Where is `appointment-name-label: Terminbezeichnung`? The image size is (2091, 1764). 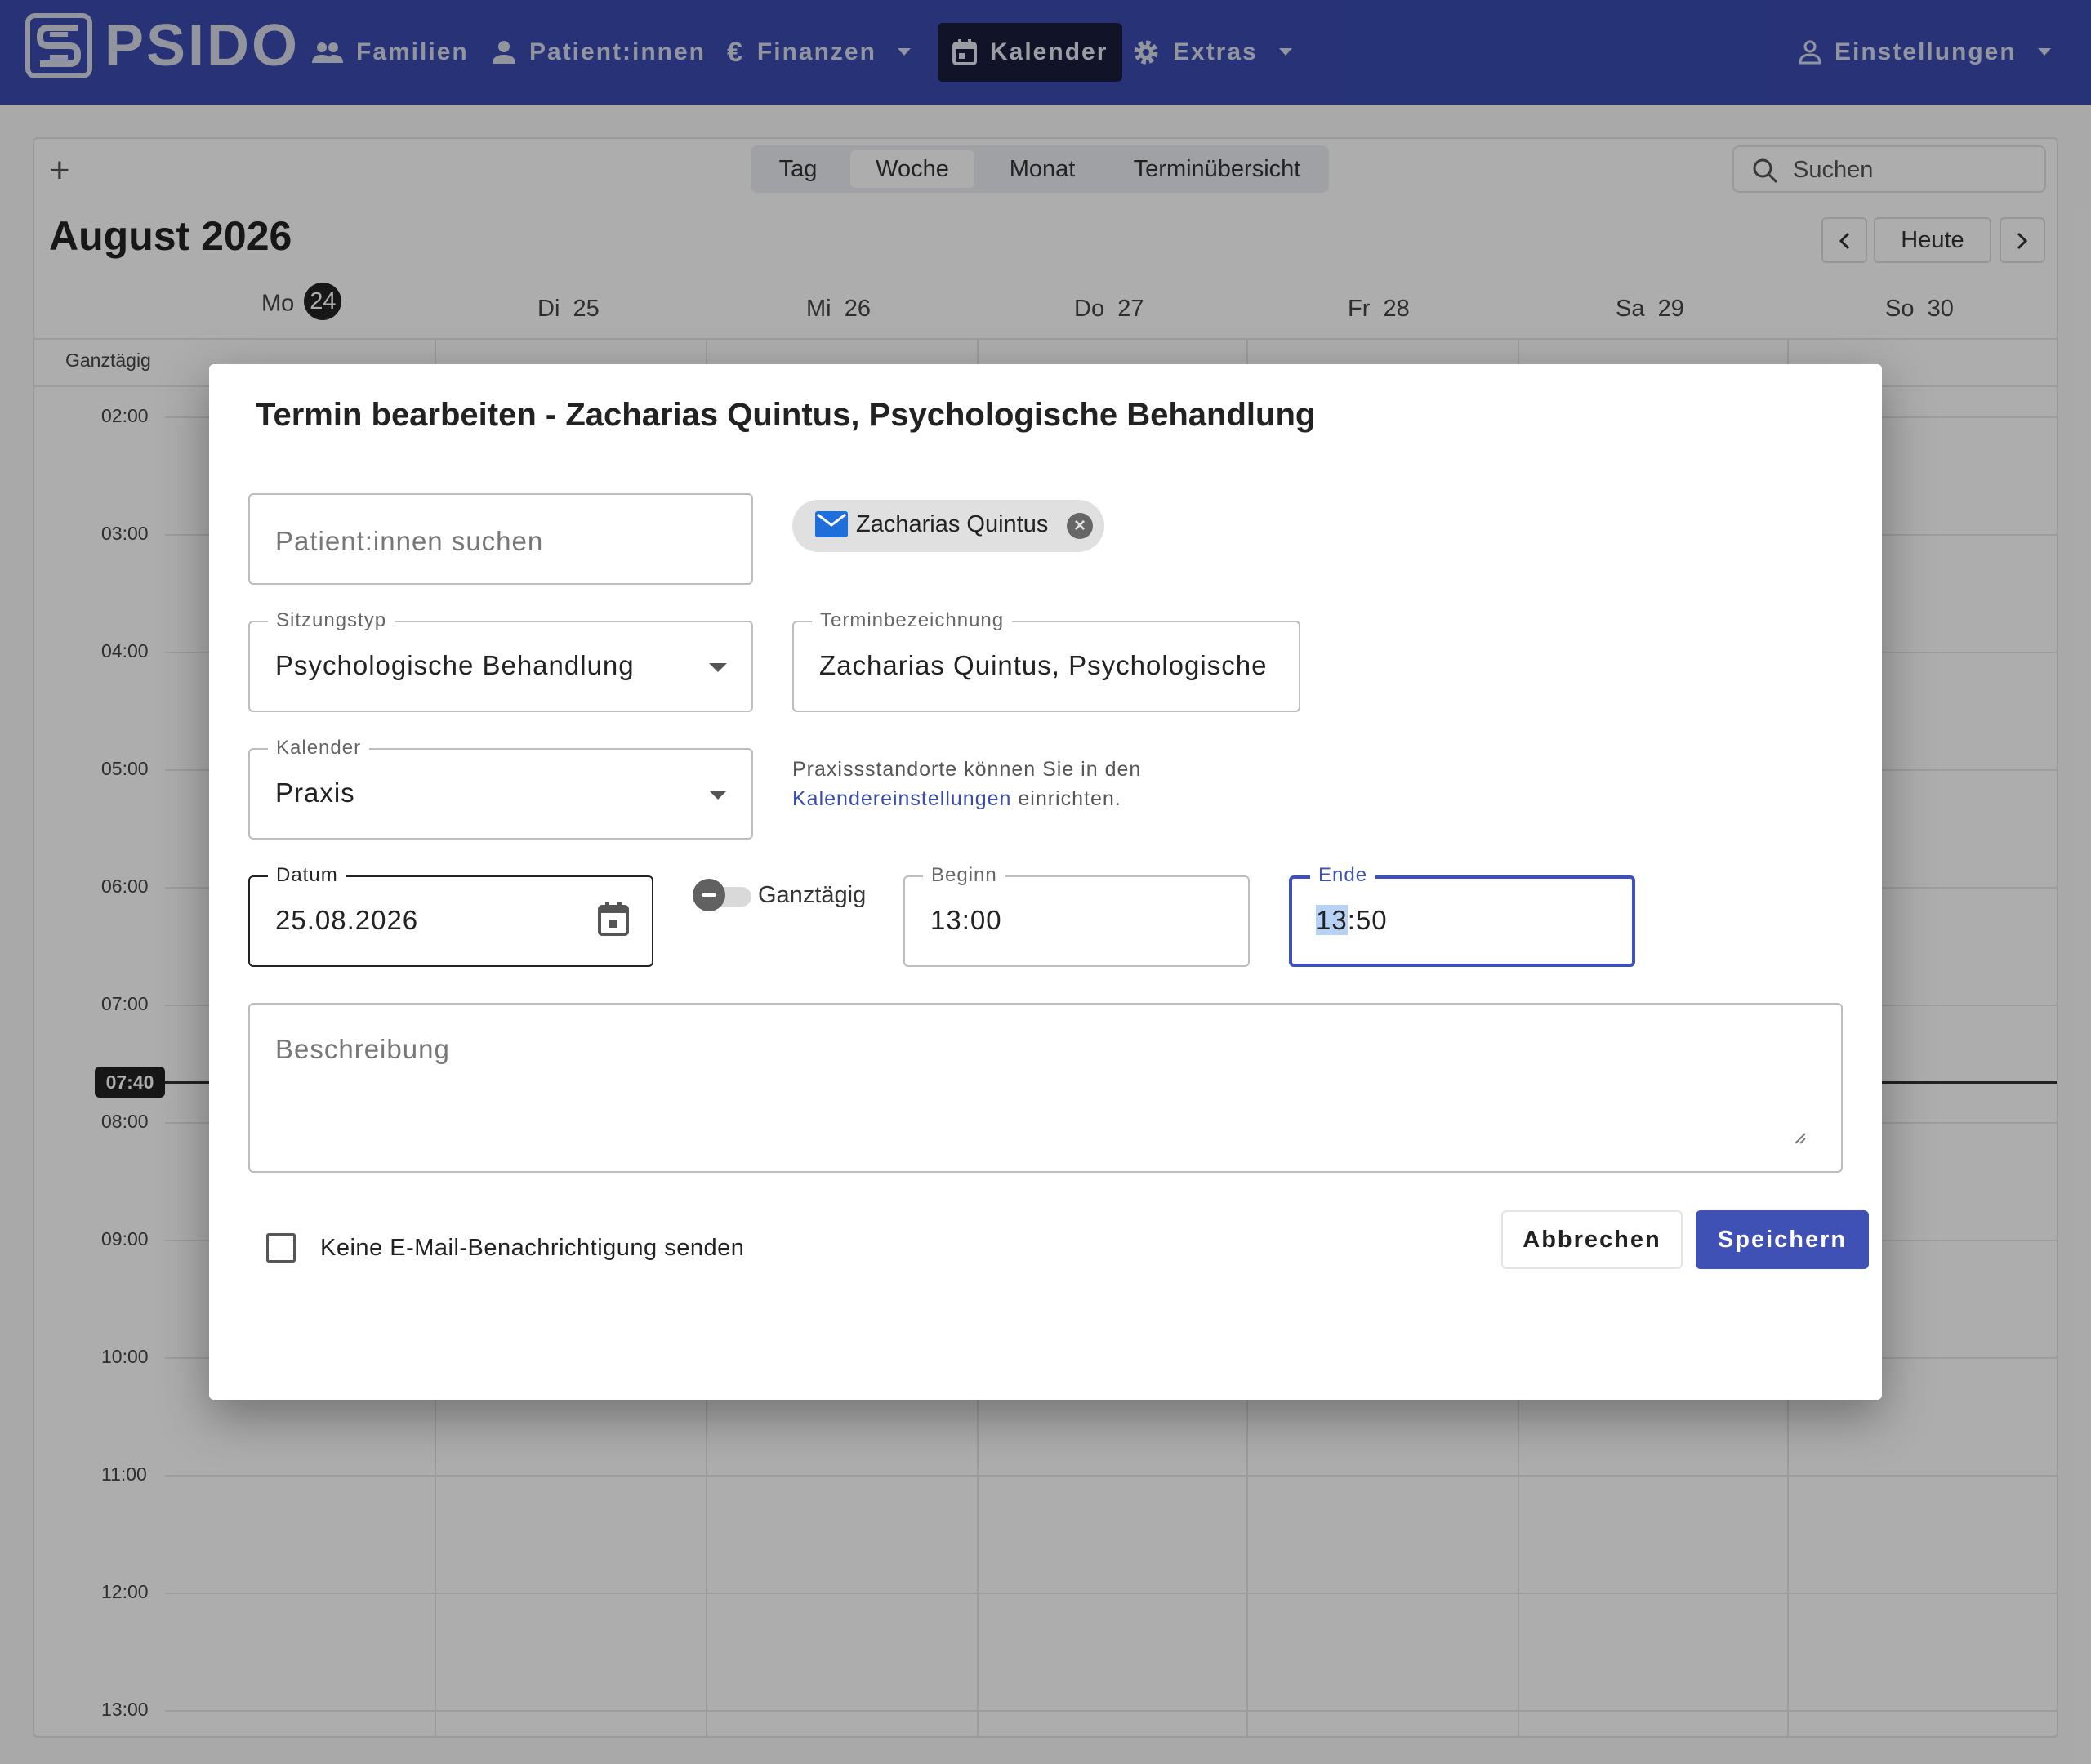 appointment-name-label: Terminbezeichnung is located at coordinates (912, 620).